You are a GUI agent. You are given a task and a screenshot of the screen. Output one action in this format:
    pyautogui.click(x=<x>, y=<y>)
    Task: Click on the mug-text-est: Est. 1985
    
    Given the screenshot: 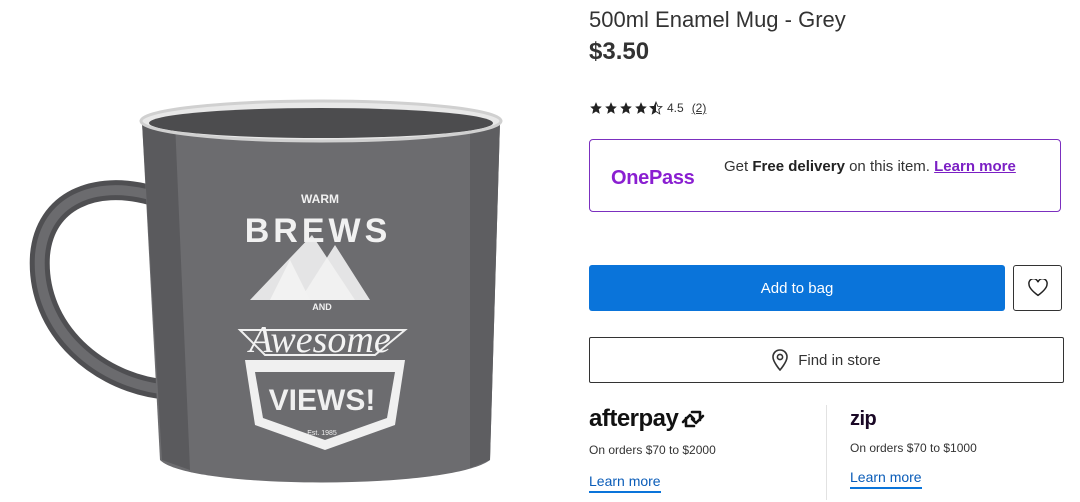 What is the action you would take?
    pyautogui.click(x=322, y=433)
    